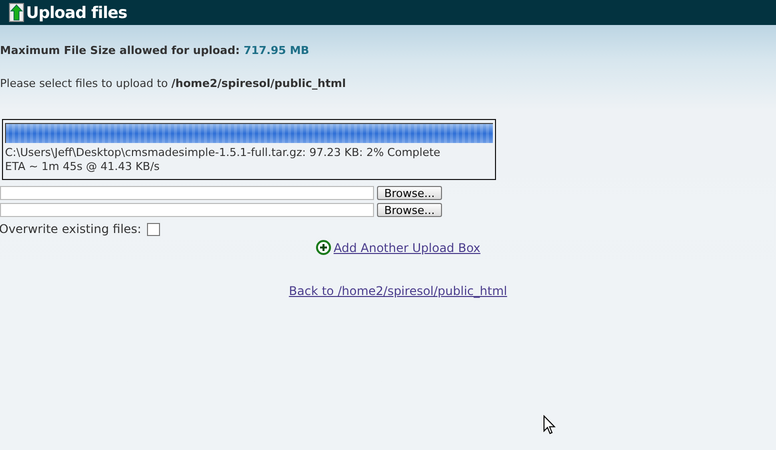 The width and height of the screenshot is (776, 450). What do you see at coordinates (155, 50) in the screenshot?
I see `max-file-size-text: Maximum File Size allowed for upload: 717.95 MB` at bounding box center [155, 50].